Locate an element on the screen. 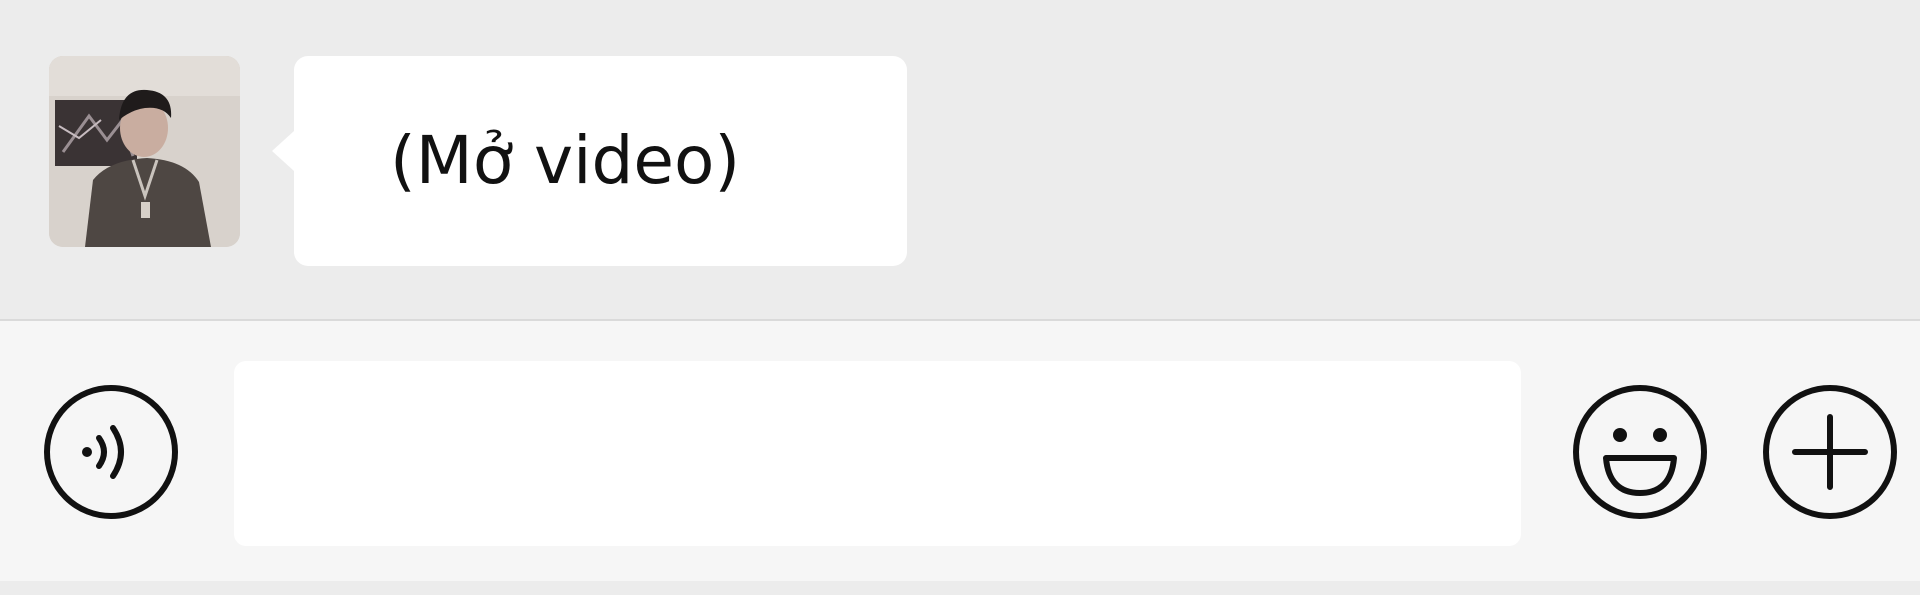  emoji-icon is located at coordinates (1640, 452).